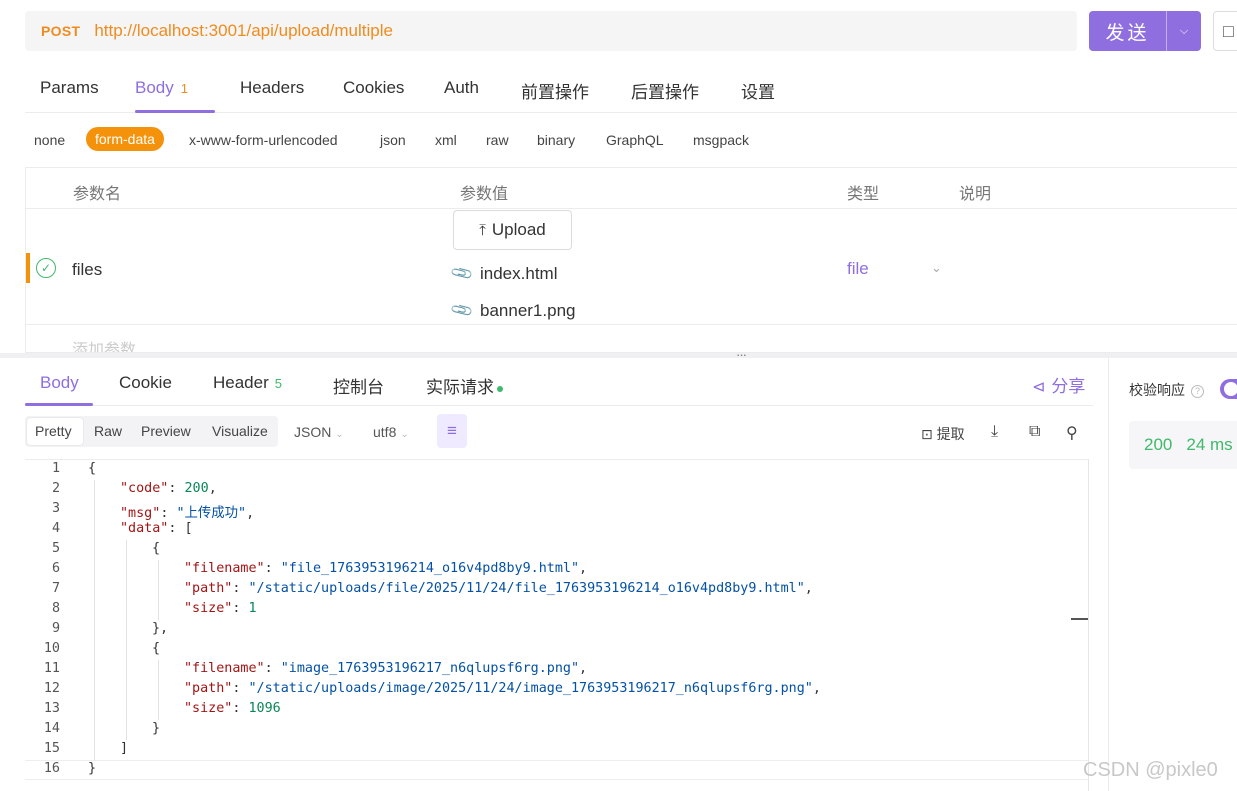  Describe the element at coordinates (1225, 31) in the screenshot. I see `save-button: □` at that location.